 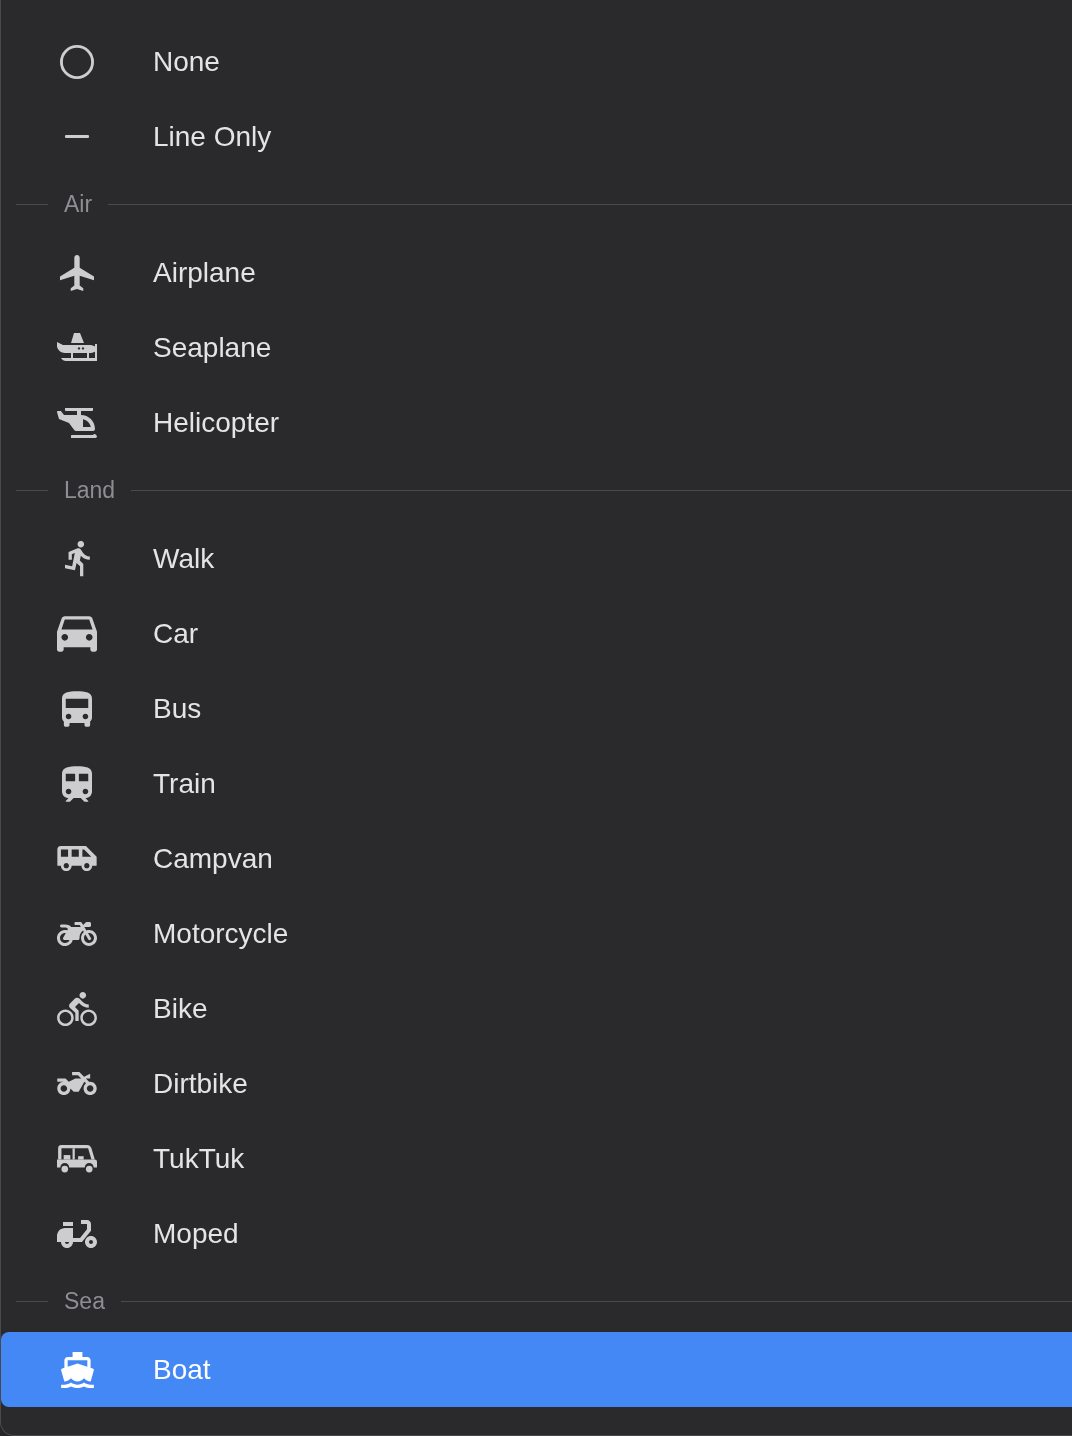 I want to click on section-label: Land, so click(x=90, y=490).